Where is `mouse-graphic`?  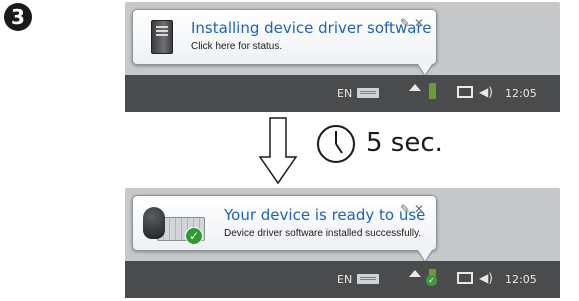
mouse-graphic is located at coordinates (154, 223).